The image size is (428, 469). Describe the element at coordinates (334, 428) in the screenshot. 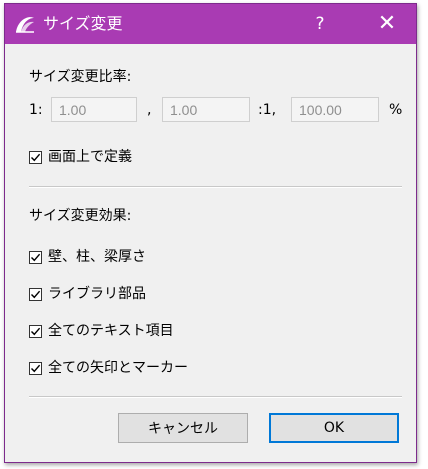

I see `ok-button: OK` at that location.